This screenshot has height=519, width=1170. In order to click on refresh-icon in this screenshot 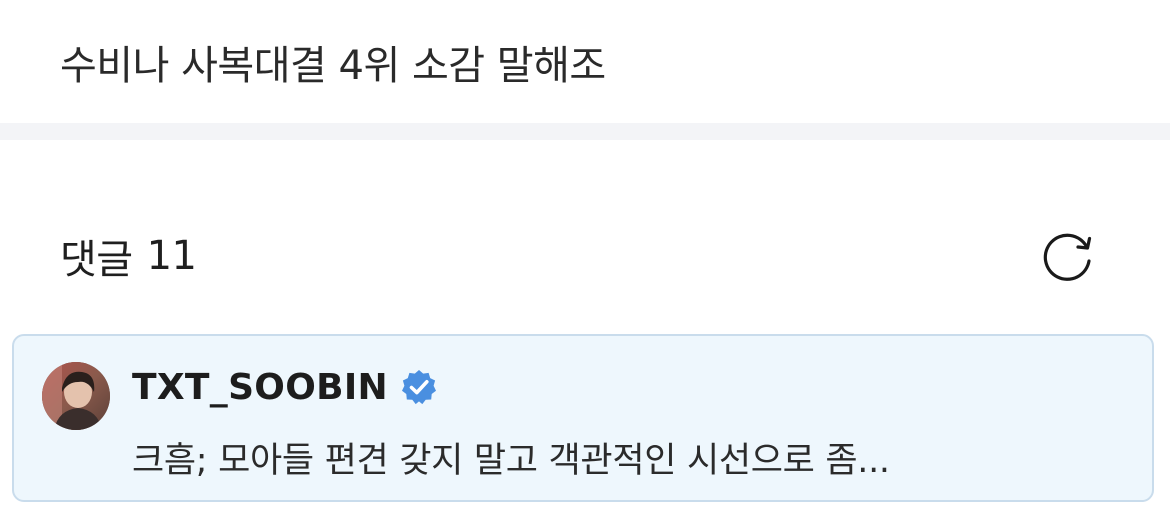, I will do `click(1067, 257)`.